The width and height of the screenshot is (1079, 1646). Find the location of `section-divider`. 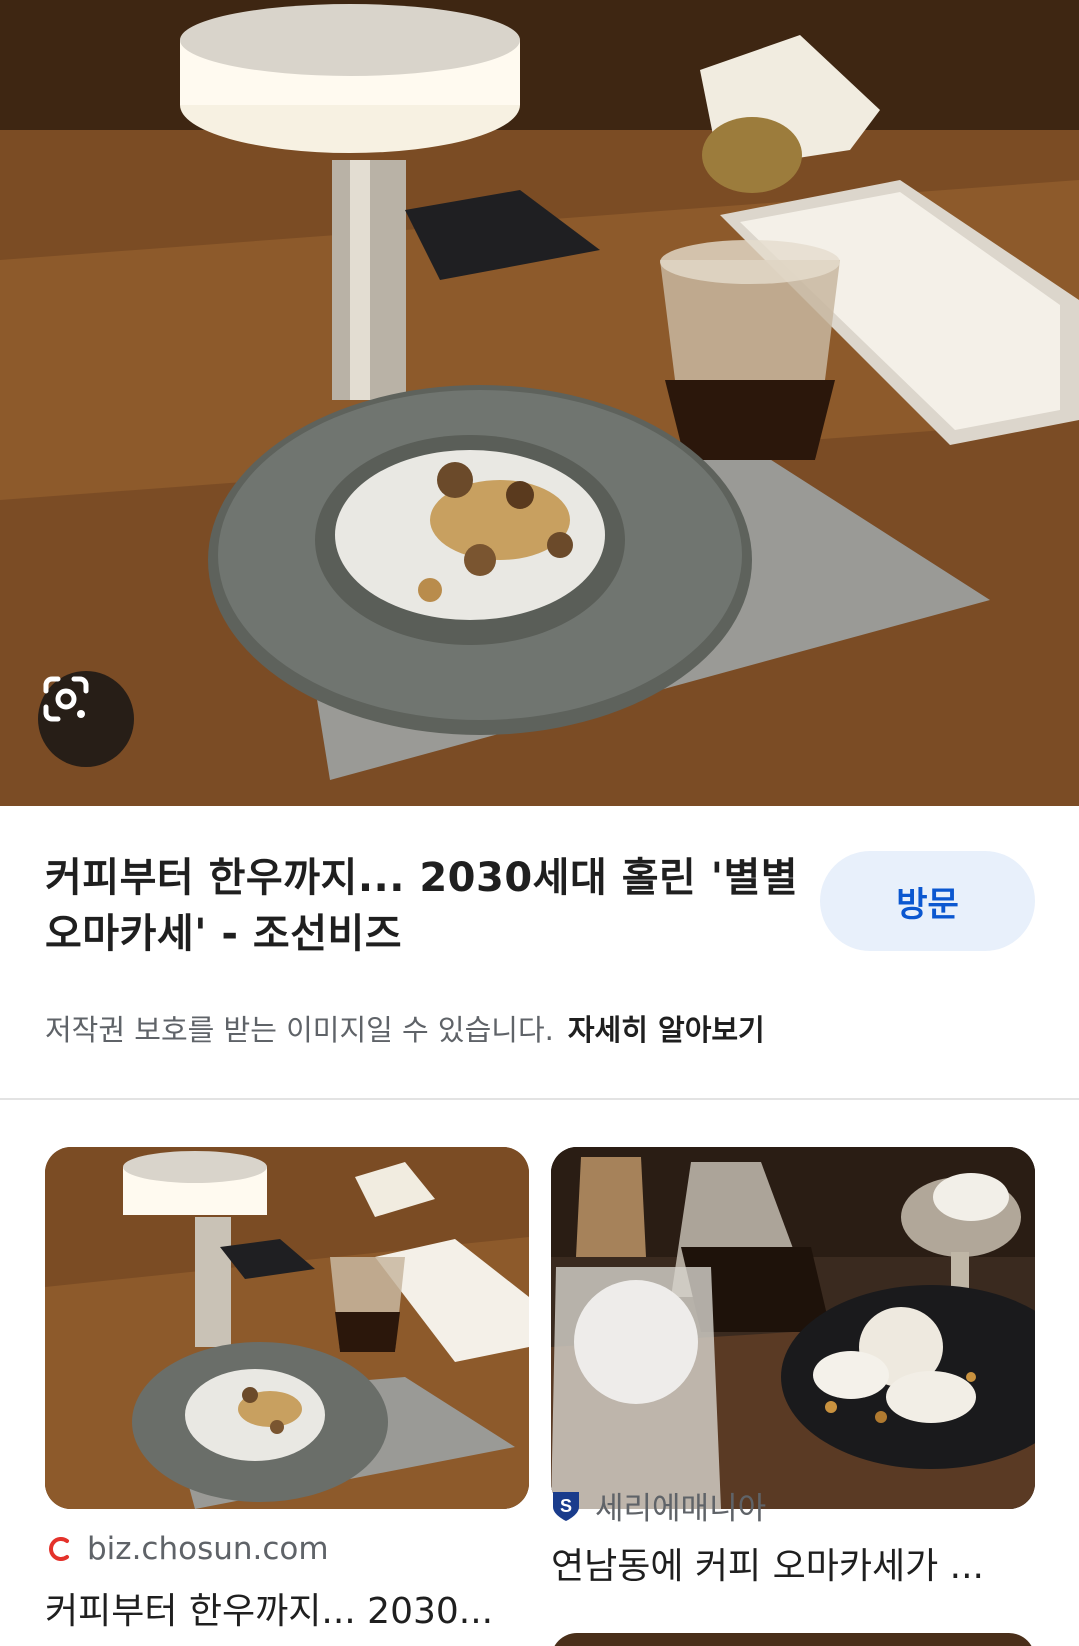

section-divider is located at coordinates (539, 1099).